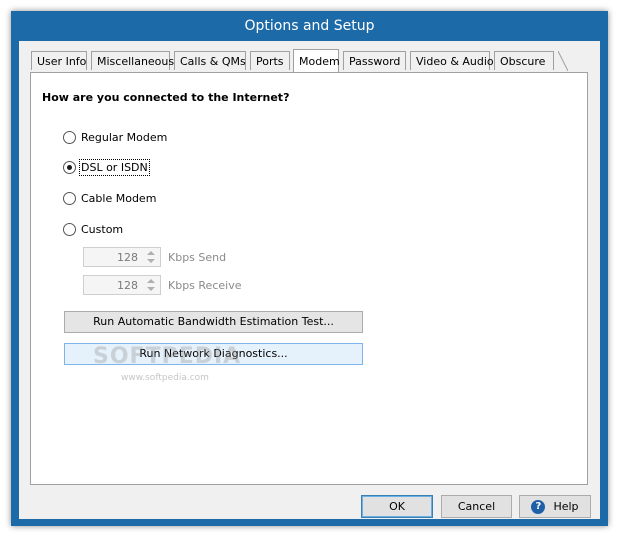 This screenshot has height=546, width=628. Describe the element at coordinates (127, 257) in the screenshot. I see `kbps-send-value: 128` at that location.